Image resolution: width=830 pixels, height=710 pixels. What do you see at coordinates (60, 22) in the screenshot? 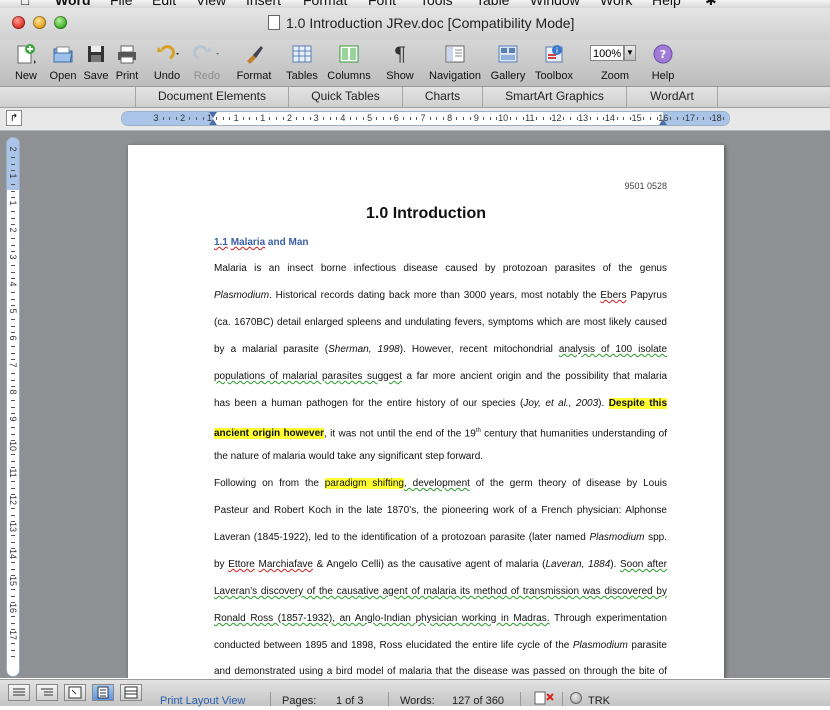
I see `zoom-window-button` at bounding box center [60, 22].